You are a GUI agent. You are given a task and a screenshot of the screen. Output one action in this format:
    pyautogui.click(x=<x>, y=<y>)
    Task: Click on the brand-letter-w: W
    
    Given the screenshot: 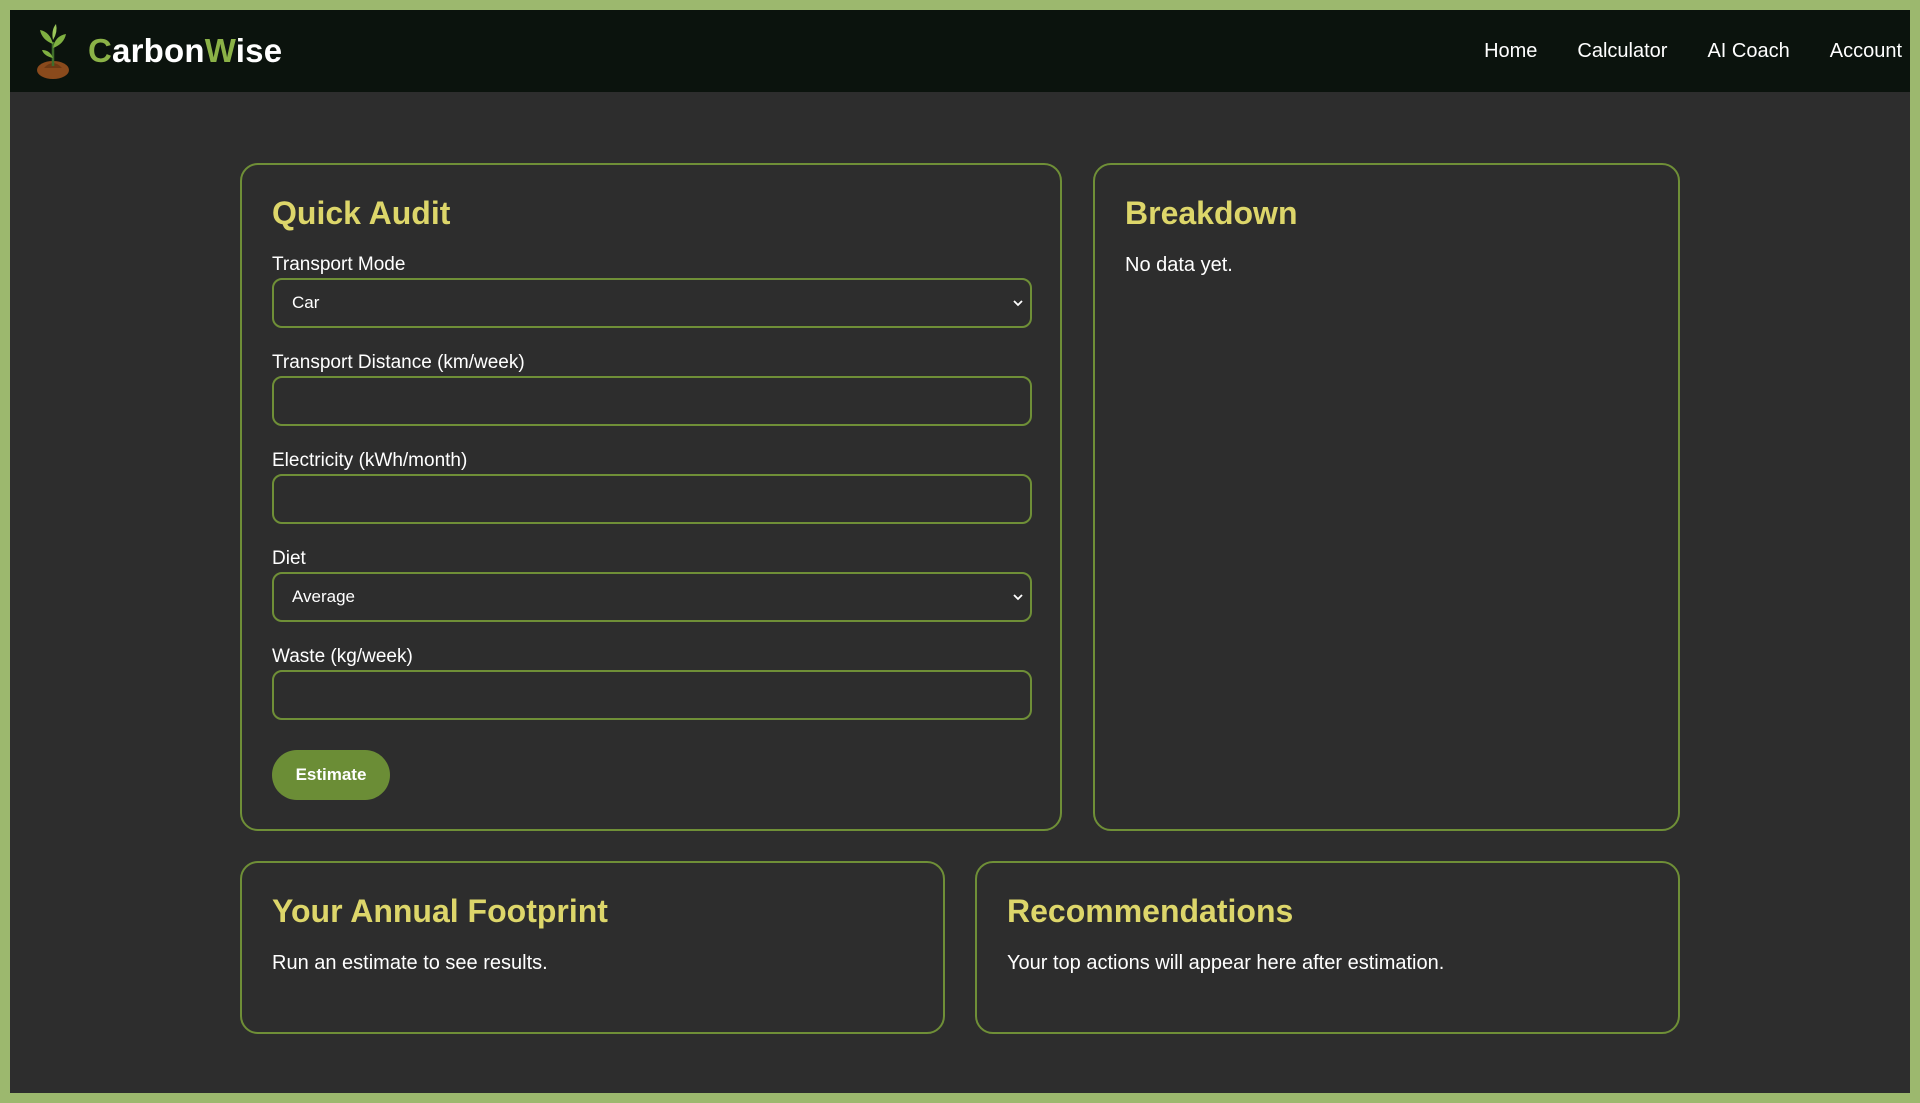 What is the action you would take?
    pyautogui.click(x=220, y=50)
    